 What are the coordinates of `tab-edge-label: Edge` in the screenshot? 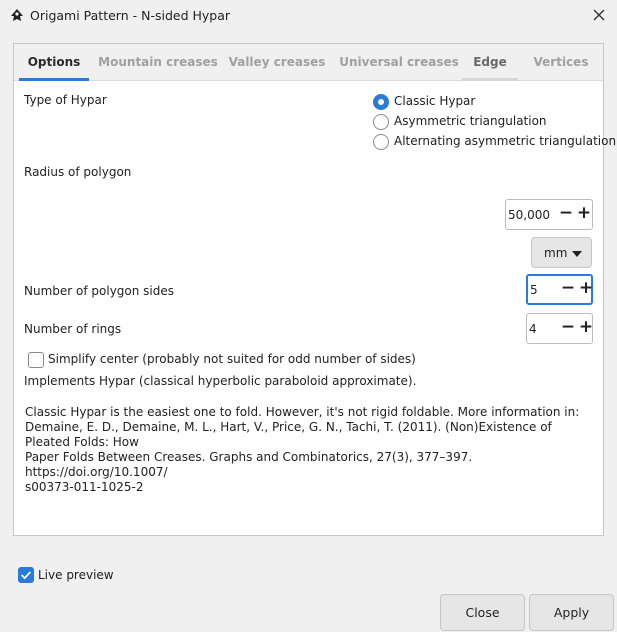 It's located at (490, 62).